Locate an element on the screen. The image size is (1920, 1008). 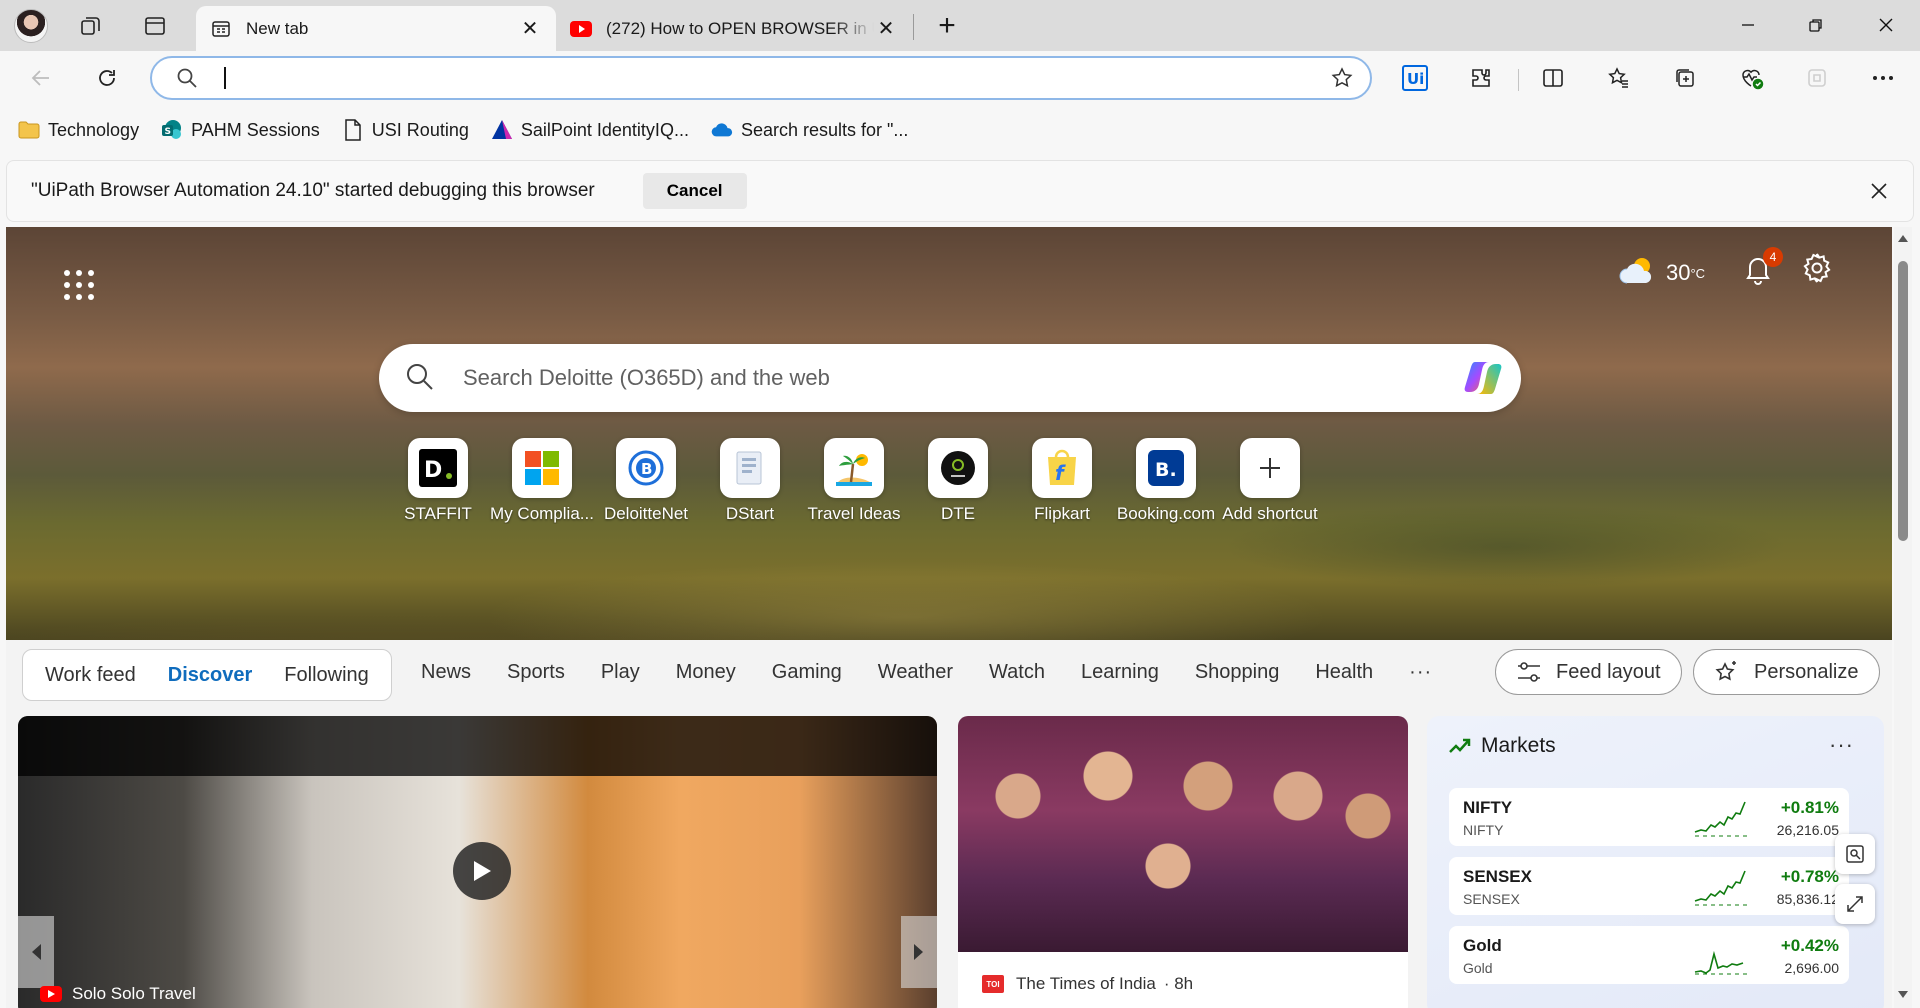
search-input is located at coordinates (933, 378).